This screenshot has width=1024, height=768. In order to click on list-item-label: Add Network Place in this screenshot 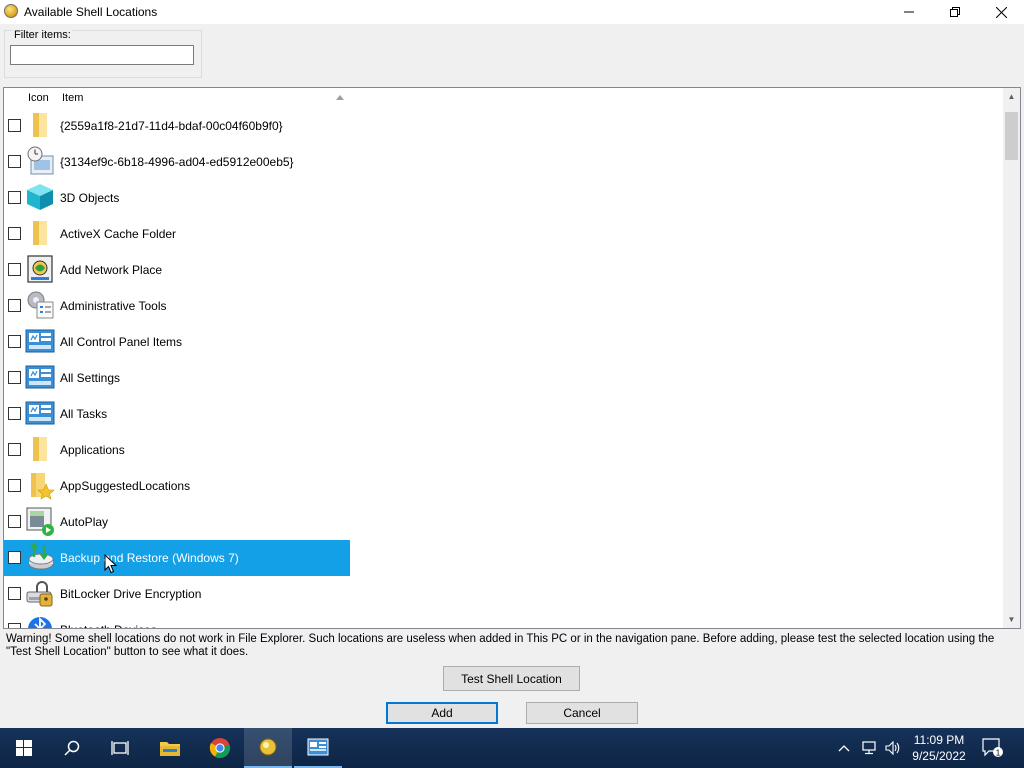, I will do `click(111, 270)`.